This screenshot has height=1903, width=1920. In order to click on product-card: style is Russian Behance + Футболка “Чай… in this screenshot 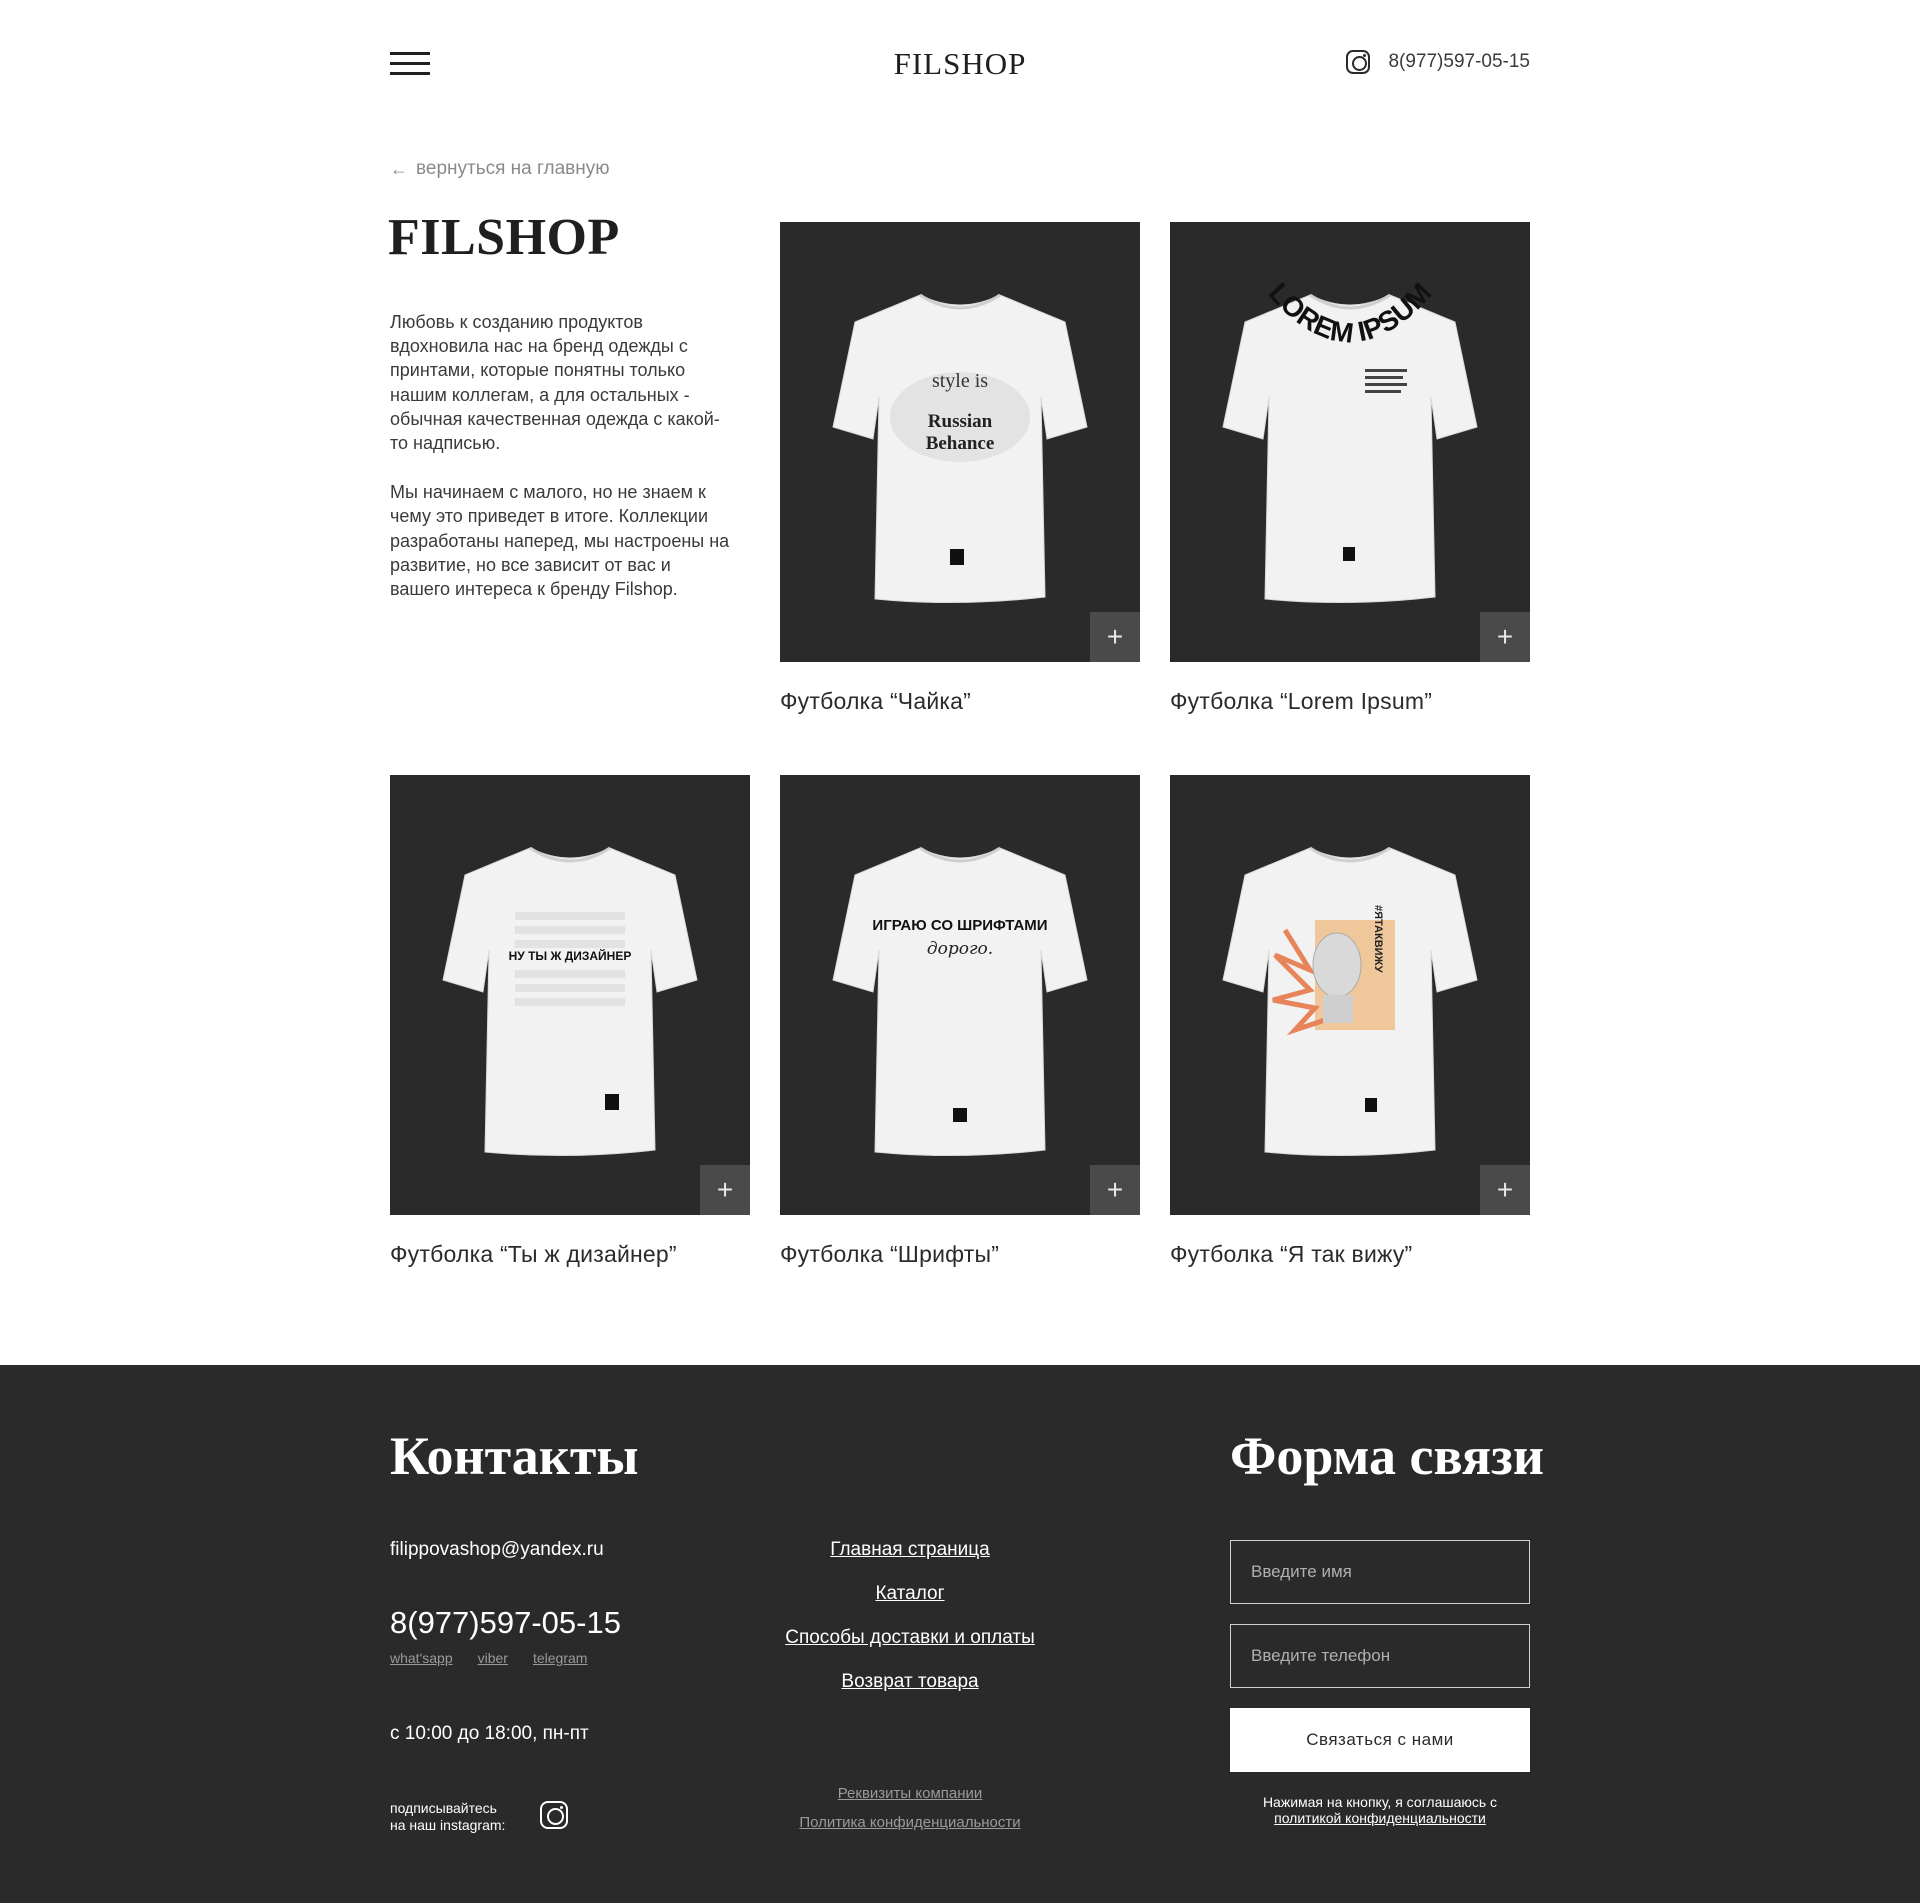, I will do `click(960, 468)`.